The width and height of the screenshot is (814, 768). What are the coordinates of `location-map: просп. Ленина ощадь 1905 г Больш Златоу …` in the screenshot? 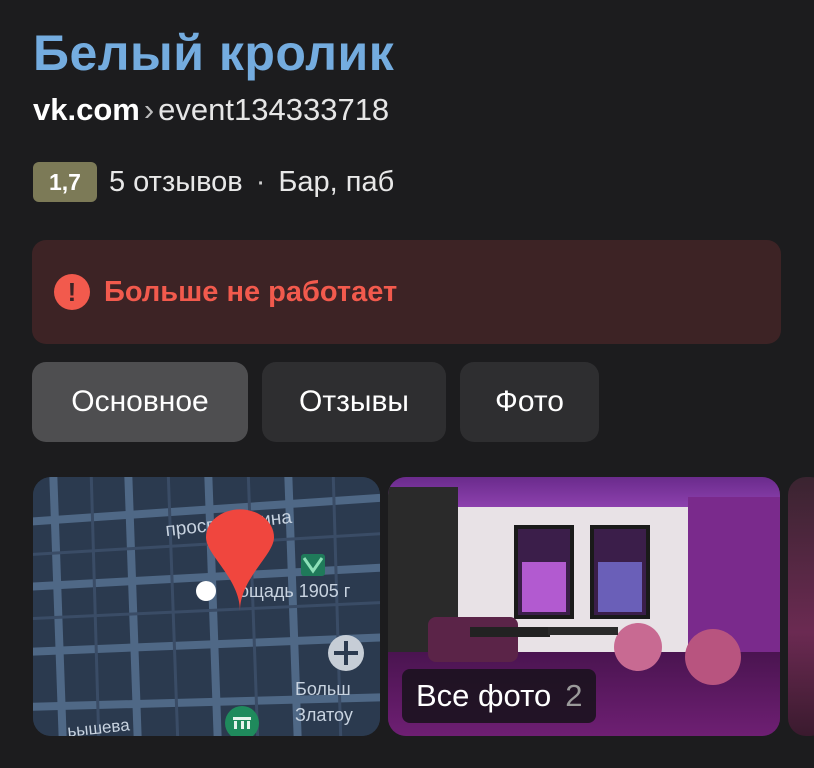 It's located at (206, 606).